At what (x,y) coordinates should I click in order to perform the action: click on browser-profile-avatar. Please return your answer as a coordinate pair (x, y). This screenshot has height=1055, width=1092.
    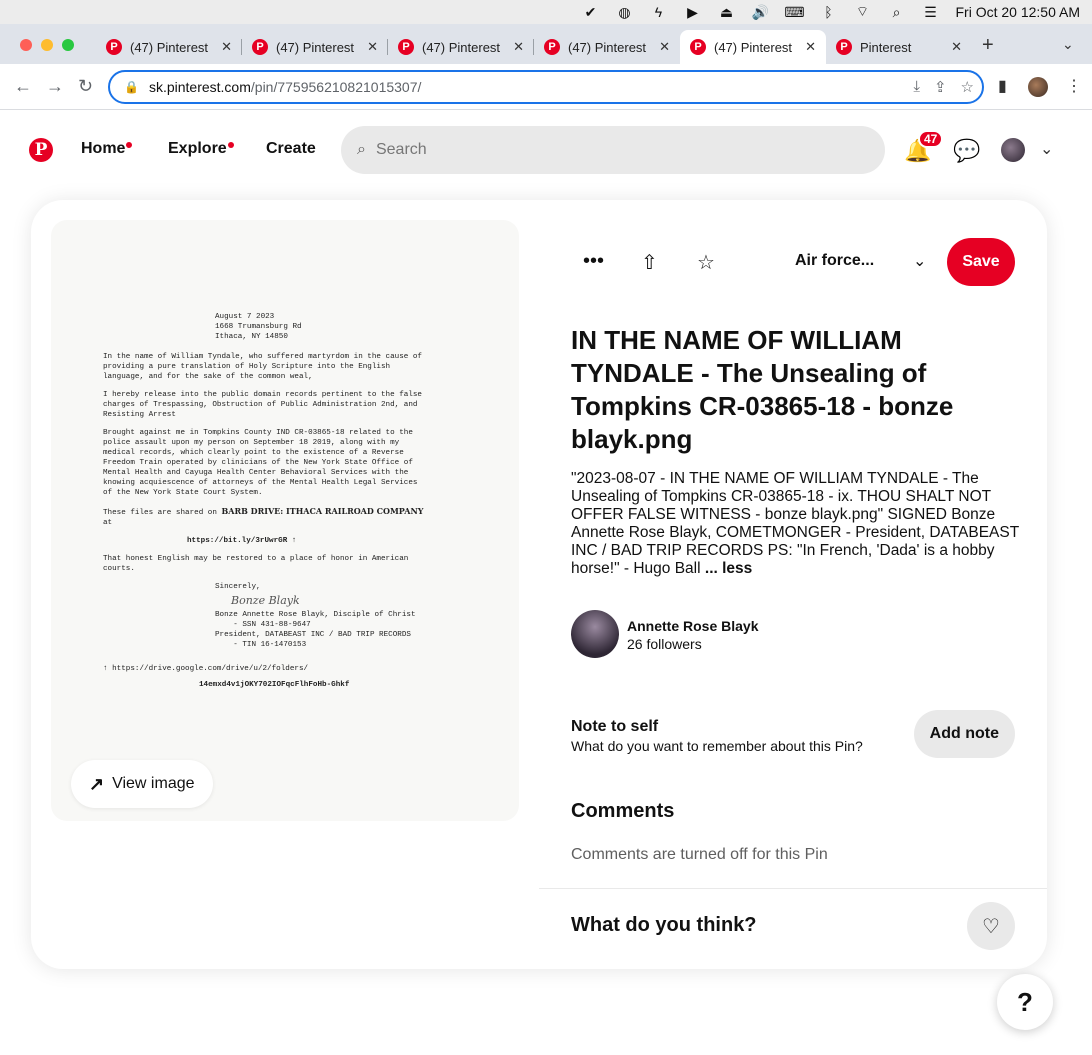
    Looking at the image, I should click on (1038, 87).